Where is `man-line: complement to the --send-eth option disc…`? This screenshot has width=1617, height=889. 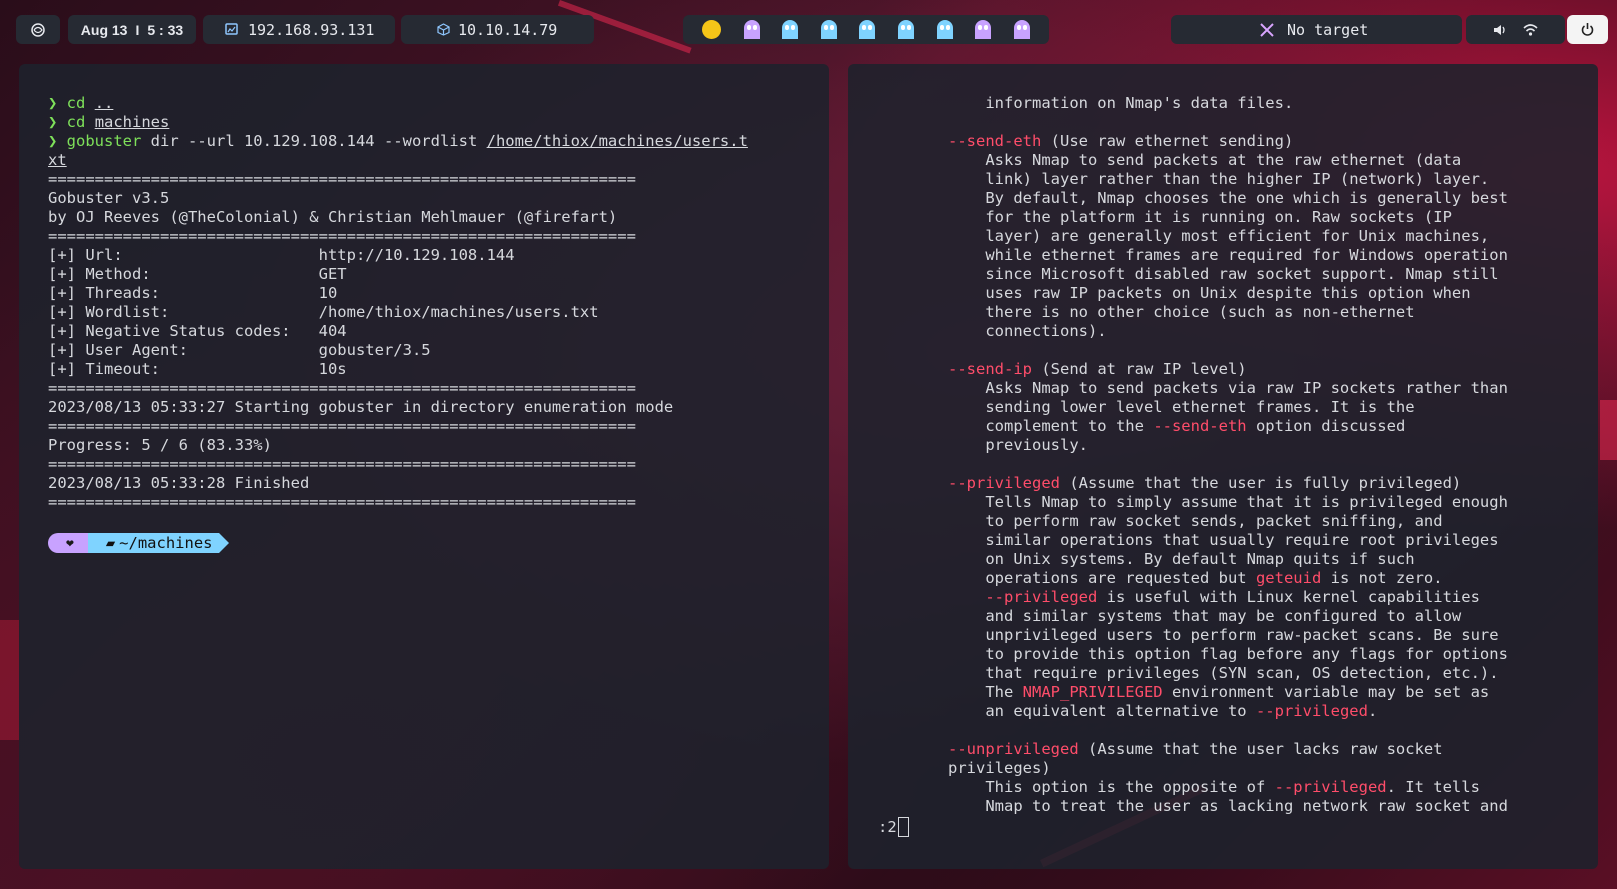
man-line: complement to the --send-eth option disc… is located at coordinates (1176, 426).